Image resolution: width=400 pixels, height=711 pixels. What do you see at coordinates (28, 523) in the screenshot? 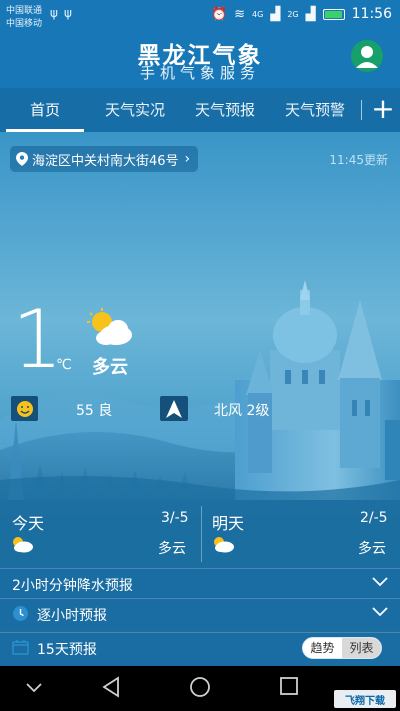
I see `today-label: 今天` at bounding box center [28, 523].